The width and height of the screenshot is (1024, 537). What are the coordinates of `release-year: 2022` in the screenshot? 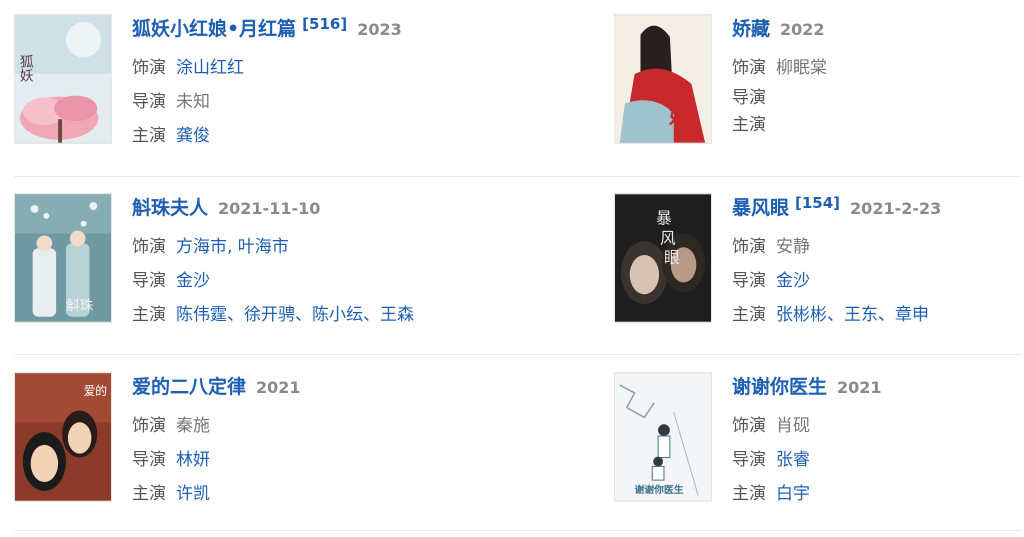 It's located at (802, 29).